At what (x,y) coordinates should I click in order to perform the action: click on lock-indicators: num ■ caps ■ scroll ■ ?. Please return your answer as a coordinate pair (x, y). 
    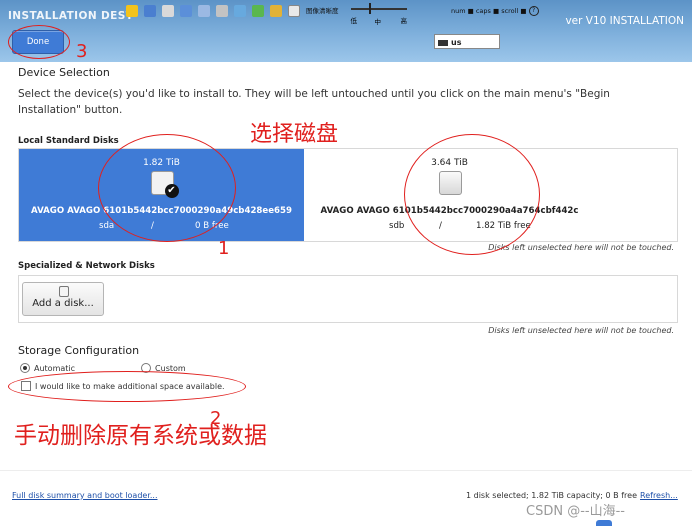
    Looking at the image, I should click on (495, 11).